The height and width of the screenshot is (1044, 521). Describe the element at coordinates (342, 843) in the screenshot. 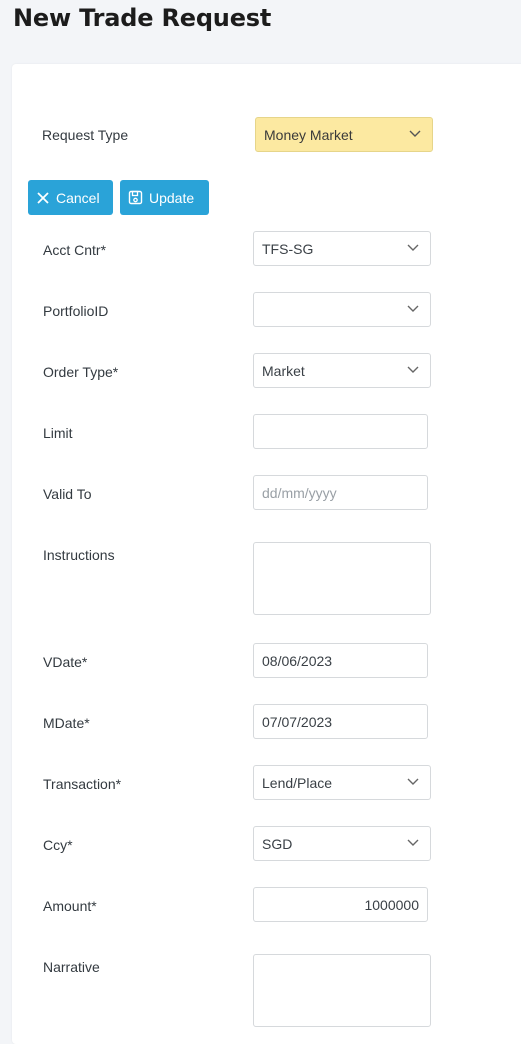

I see `ccy-select: SGD` at that location.